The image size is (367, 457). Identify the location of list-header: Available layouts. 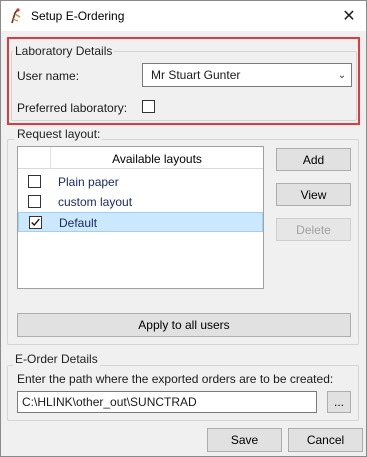
(140, 158).